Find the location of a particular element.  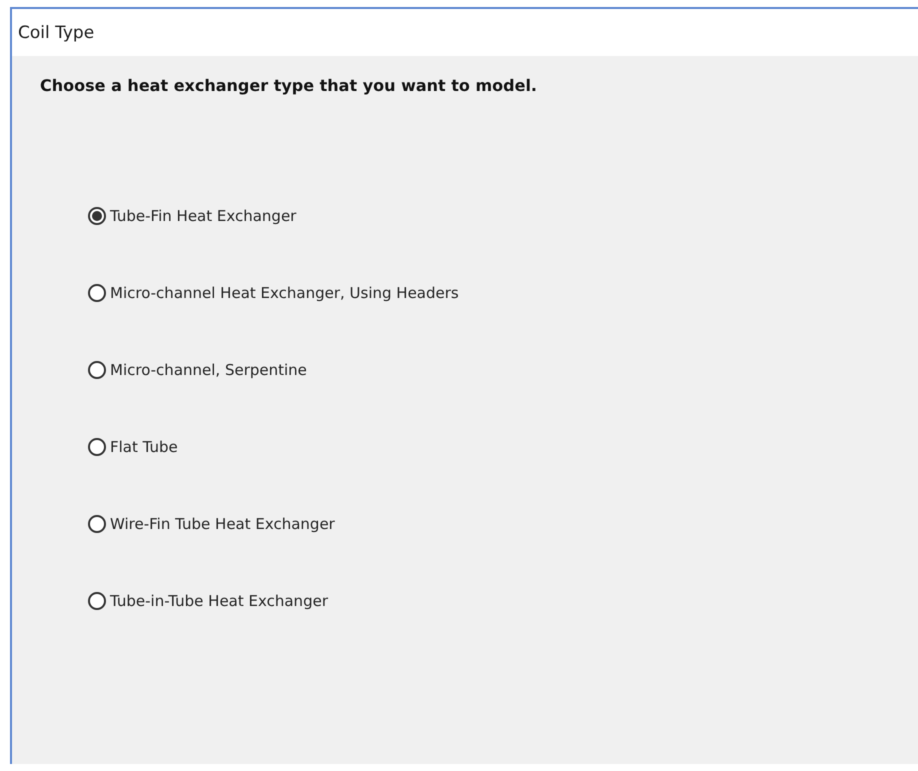

radio-option: Tube-Fin Heat Exchanger is located at coordinates (192, 216).